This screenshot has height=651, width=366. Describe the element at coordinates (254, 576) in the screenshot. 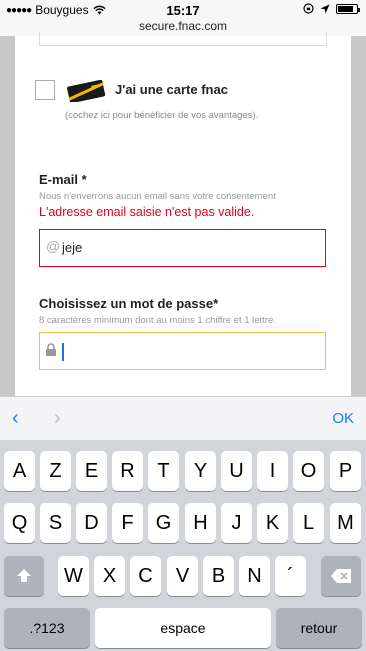

I see `key-n: N` at that location.